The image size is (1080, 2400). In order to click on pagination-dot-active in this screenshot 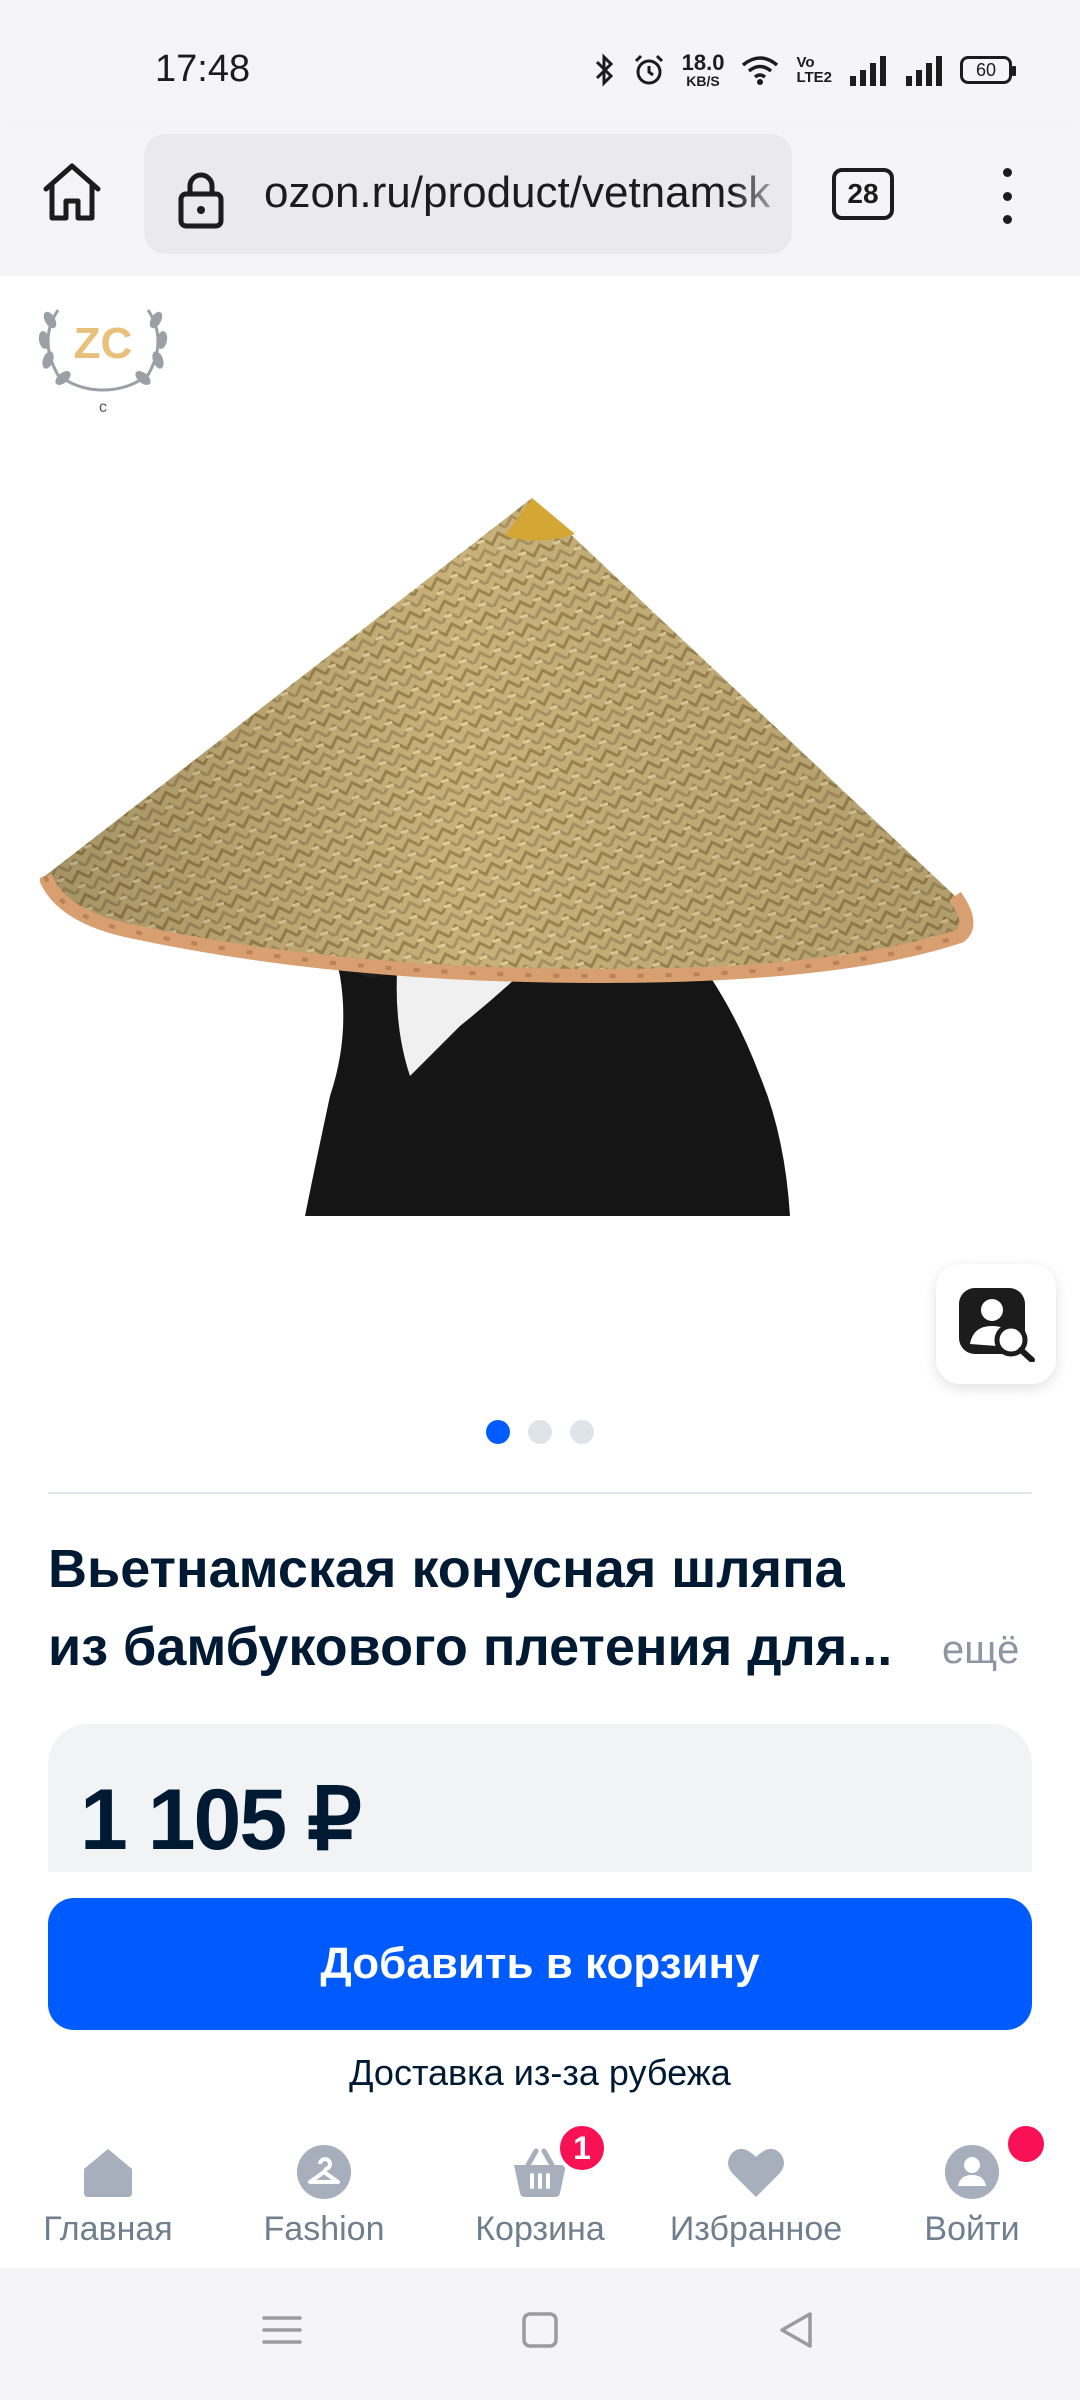, I will do `click(498, 1432)`.